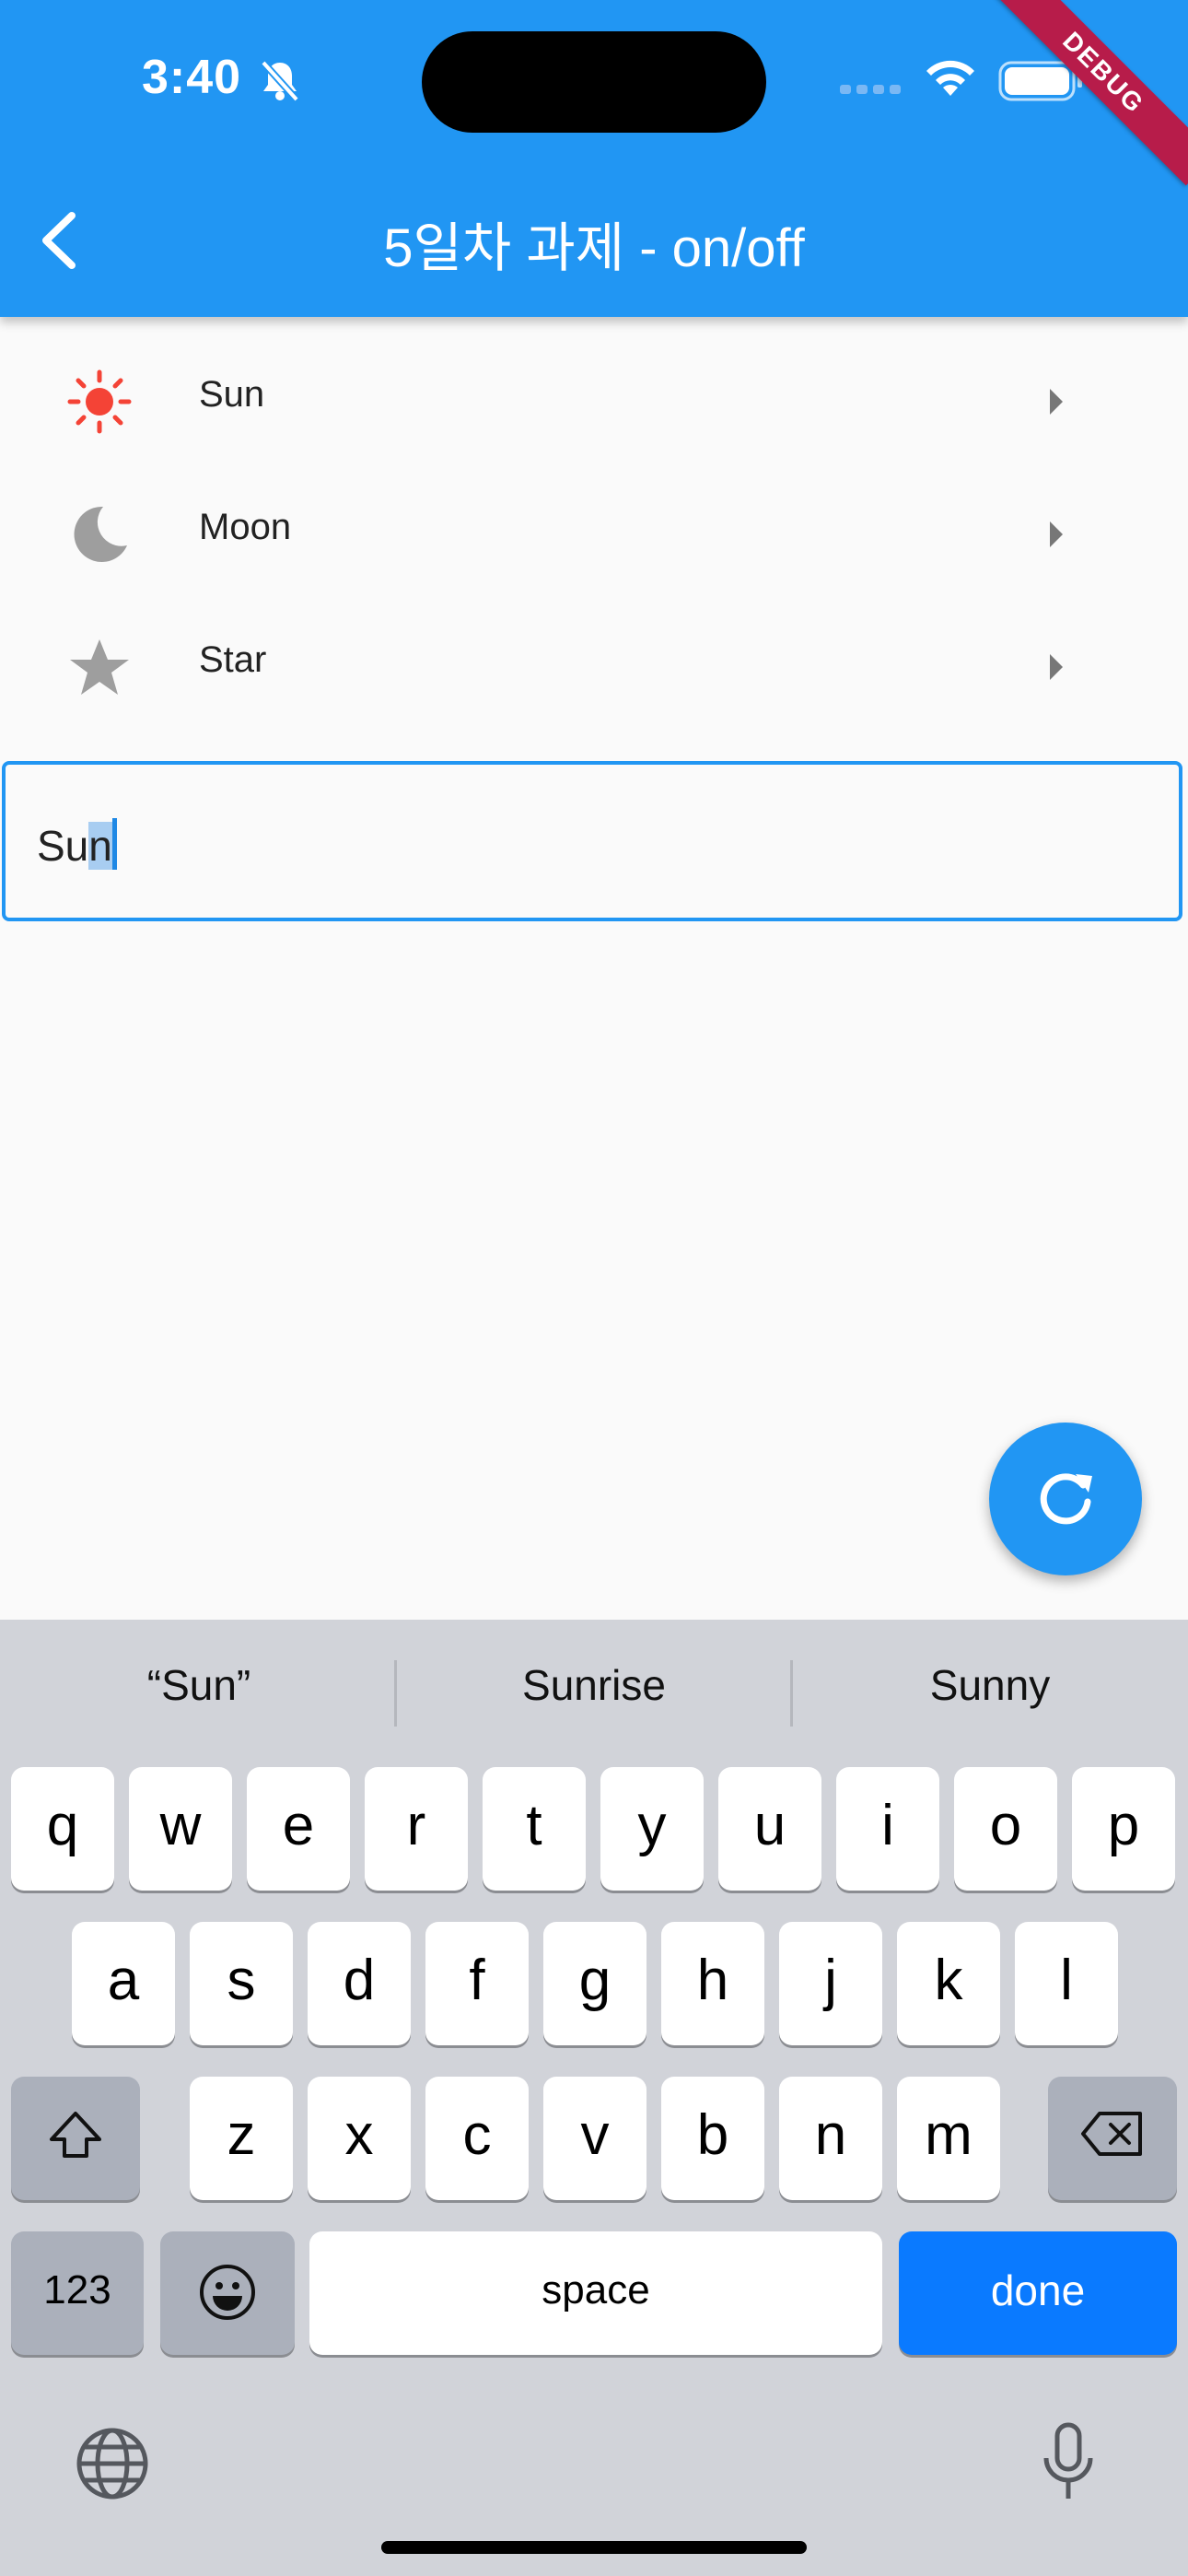 This screenshot has width=1188, height=2576. What do you see at coordinates (63, 846) in the screenshot?
I see `text-input-unselected: Su` at bounding box center [63, 846].